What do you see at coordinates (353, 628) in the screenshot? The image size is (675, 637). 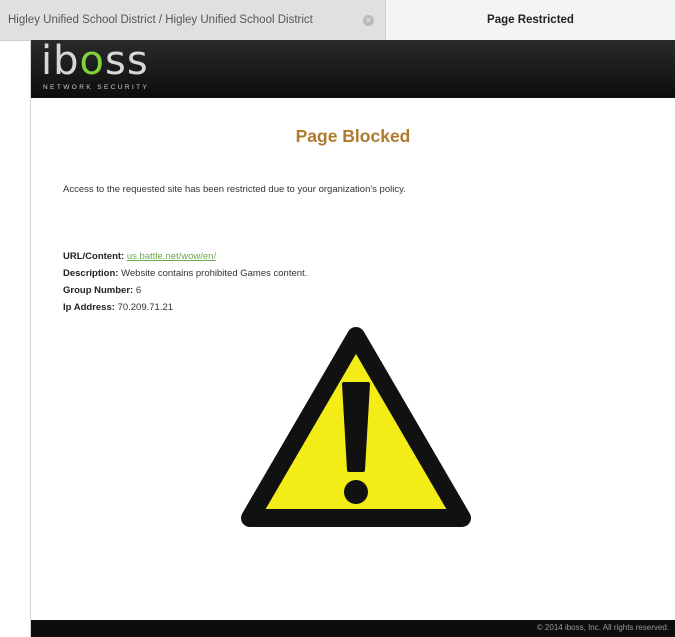 I see `page-footer: © 2014 iboss, Inc. All rights reserved.` at bounding box center [353, 628].